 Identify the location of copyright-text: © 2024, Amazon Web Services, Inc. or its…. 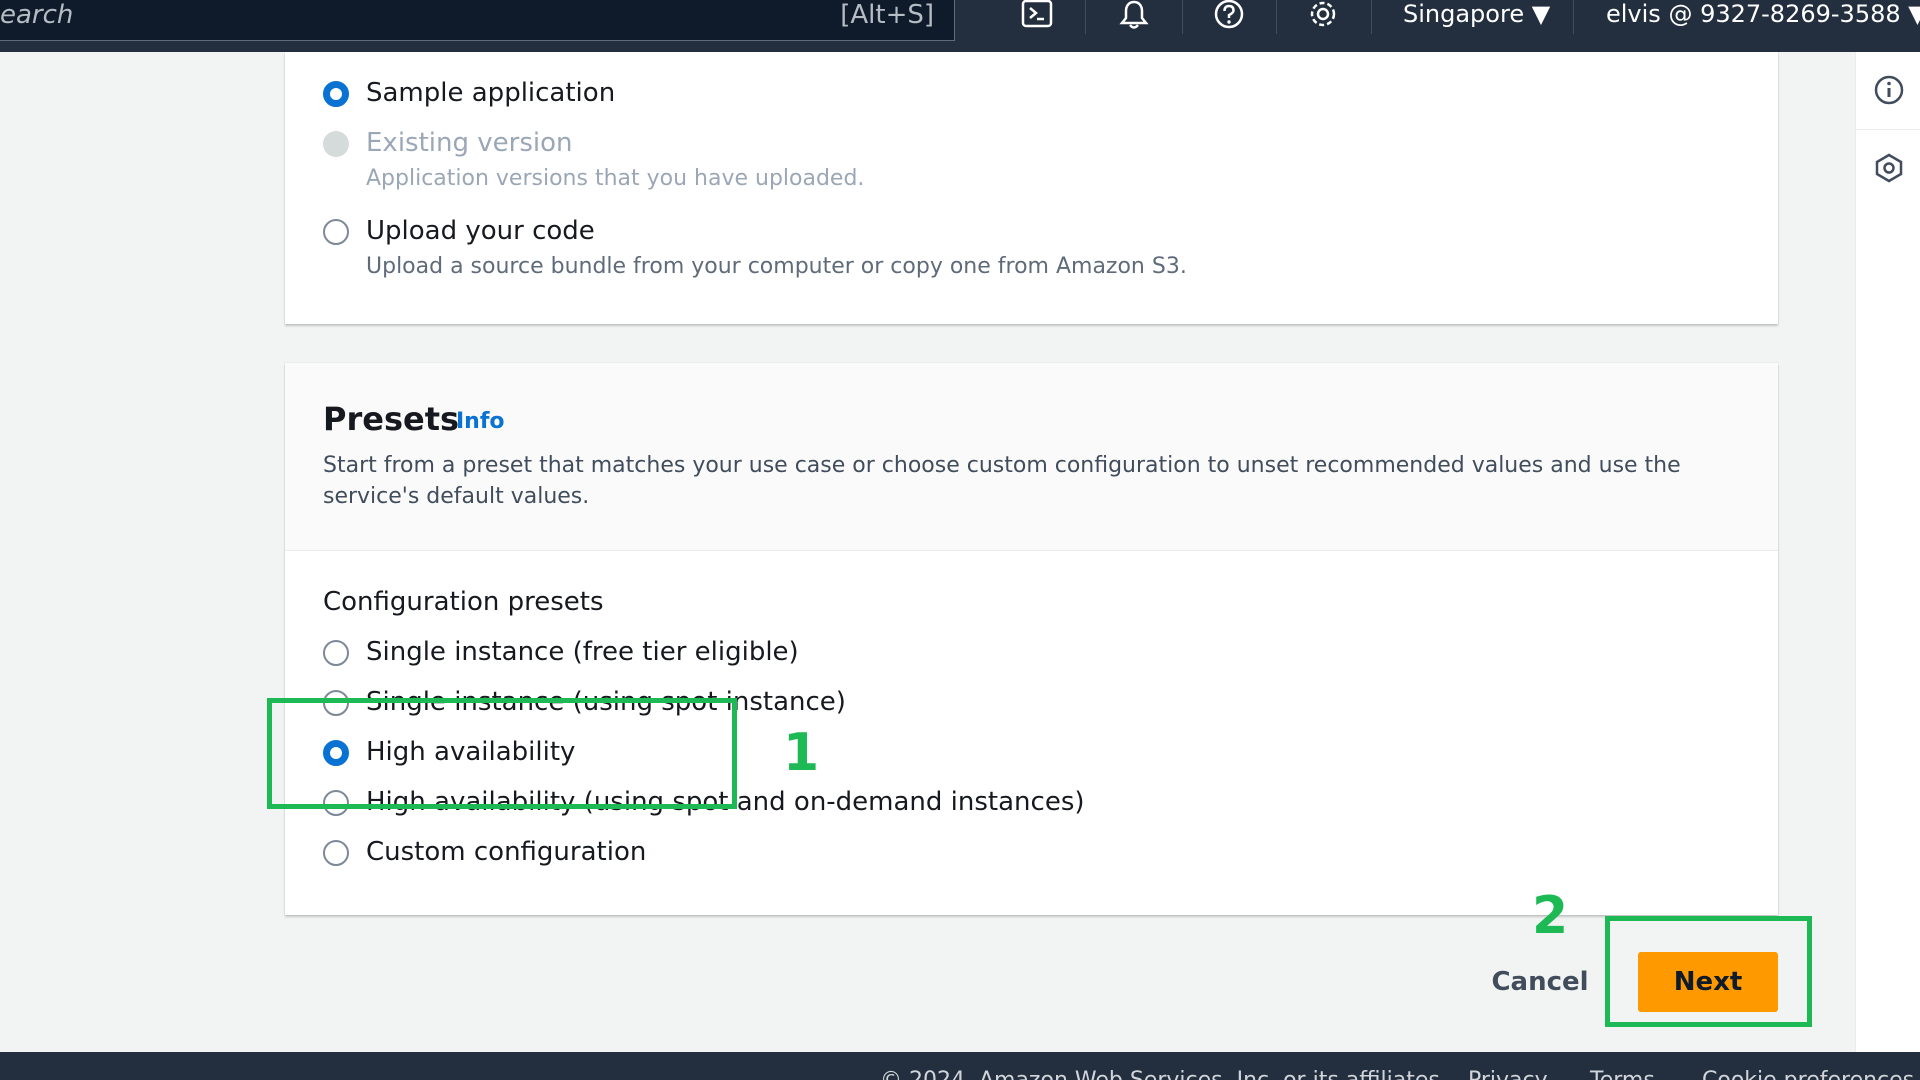
(1163, 1074).